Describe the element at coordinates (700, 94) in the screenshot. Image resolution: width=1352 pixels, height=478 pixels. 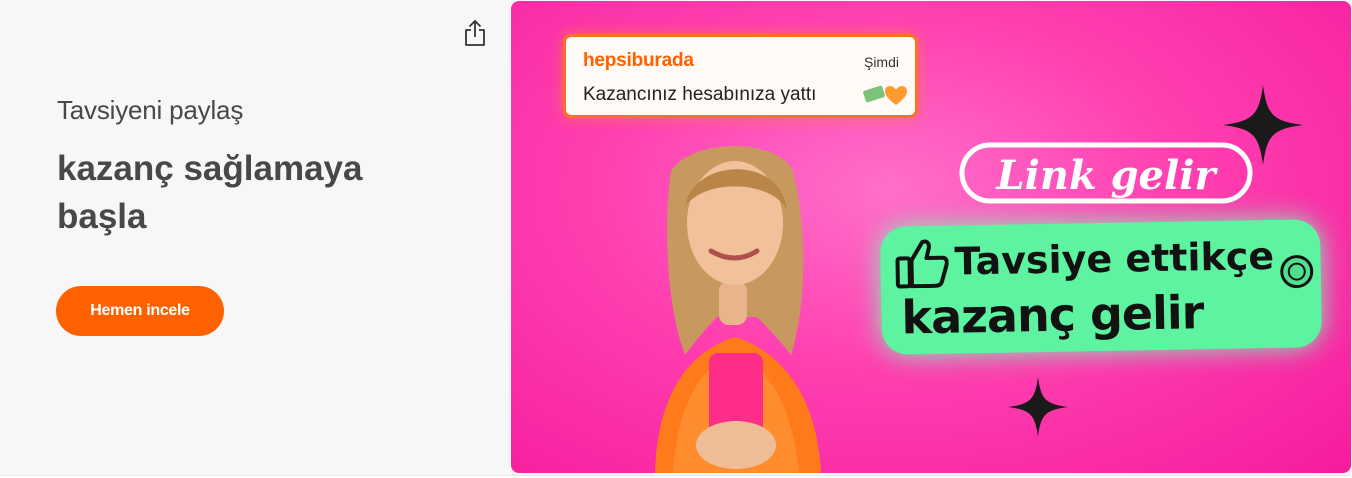
I see `notification-message: Kazancınız hesabınıza yattı` at that location.